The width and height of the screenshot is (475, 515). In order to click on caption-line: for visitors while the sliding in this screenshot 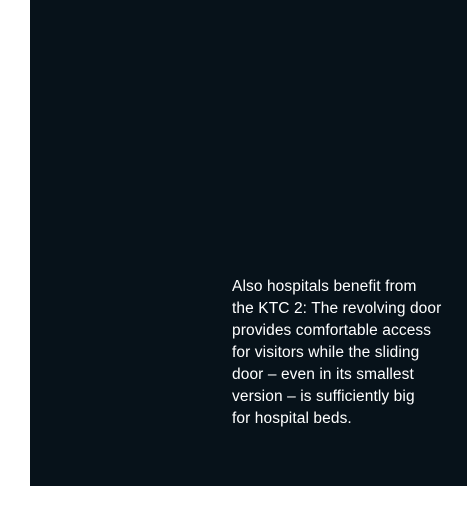, I will do `click(326, 352)`.